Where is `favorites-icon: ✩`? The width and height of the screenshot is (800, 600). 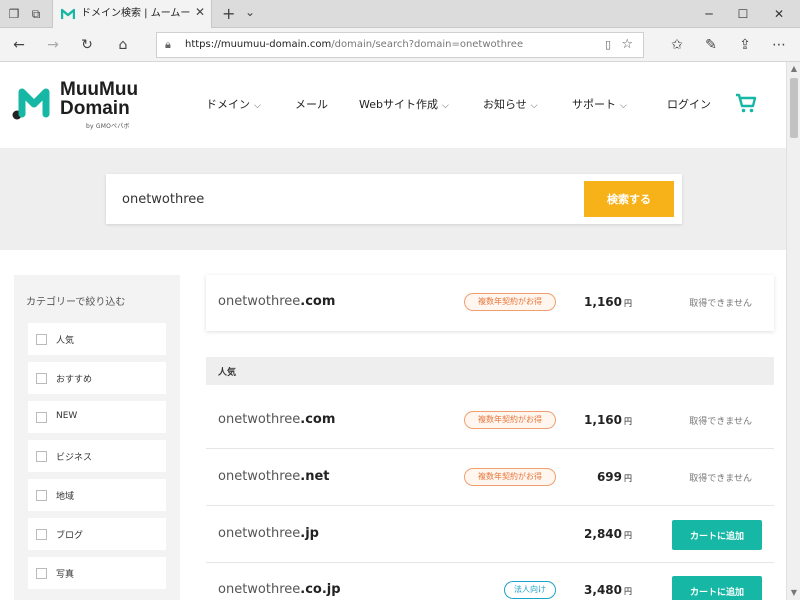 favorites-icon: ✩ is located at coordinates (677, 45).